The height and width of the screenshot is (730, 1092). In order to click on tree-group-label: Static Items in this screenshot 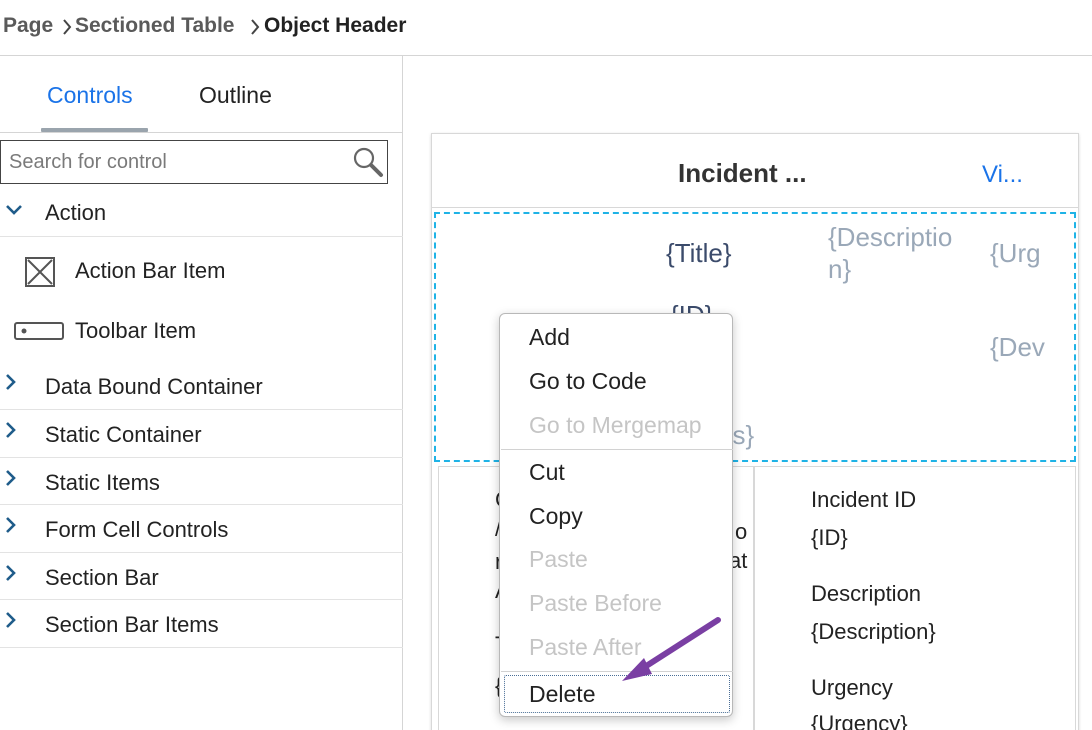, I will do `click(102, 482)`.